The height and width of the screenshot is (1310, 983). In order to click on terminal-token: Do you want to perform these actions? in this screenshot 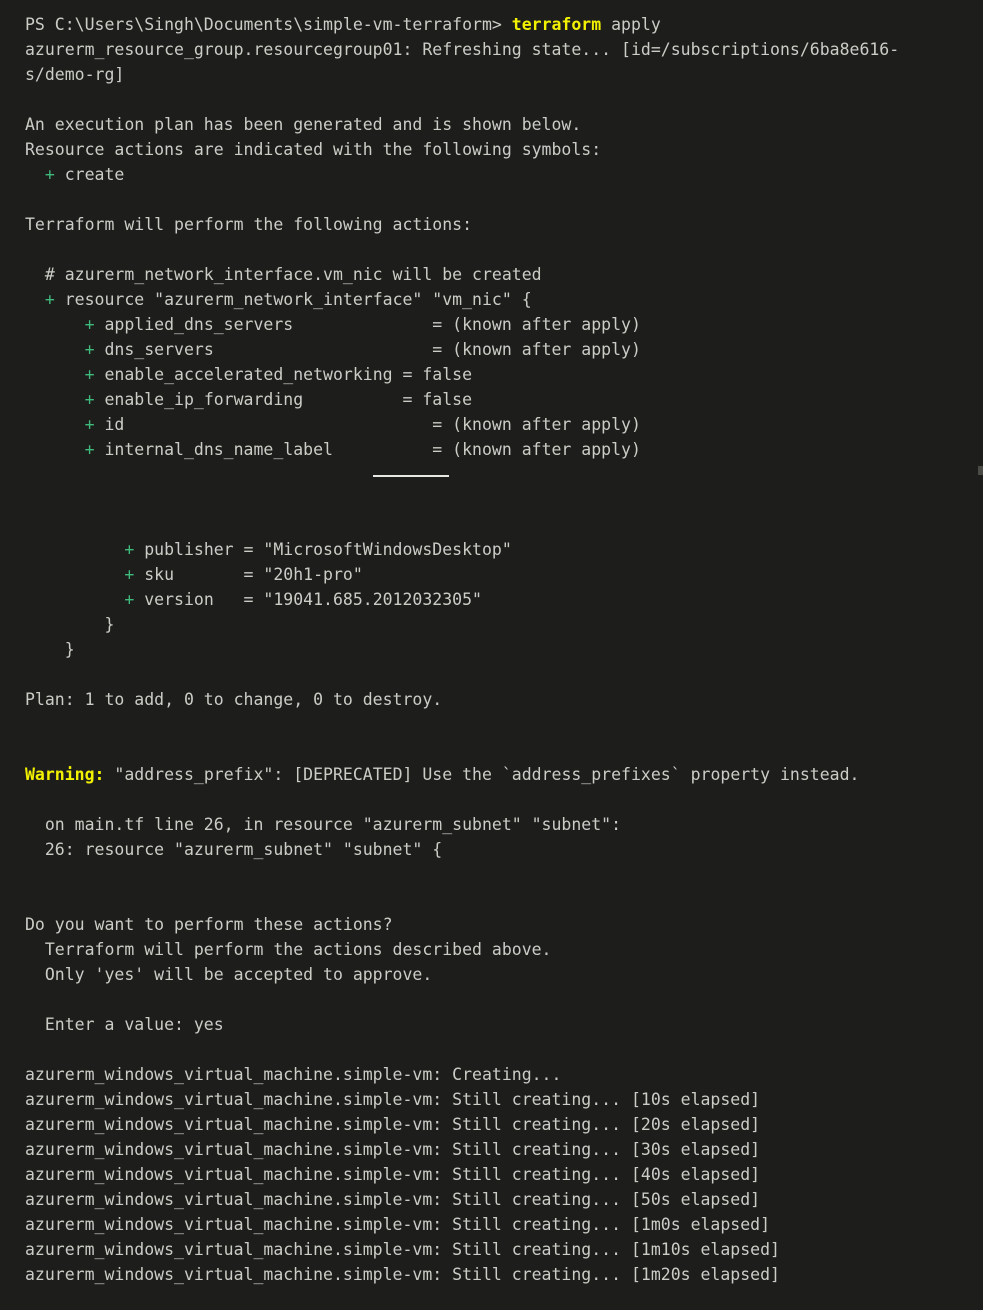, I will do `click(209, 924)`.